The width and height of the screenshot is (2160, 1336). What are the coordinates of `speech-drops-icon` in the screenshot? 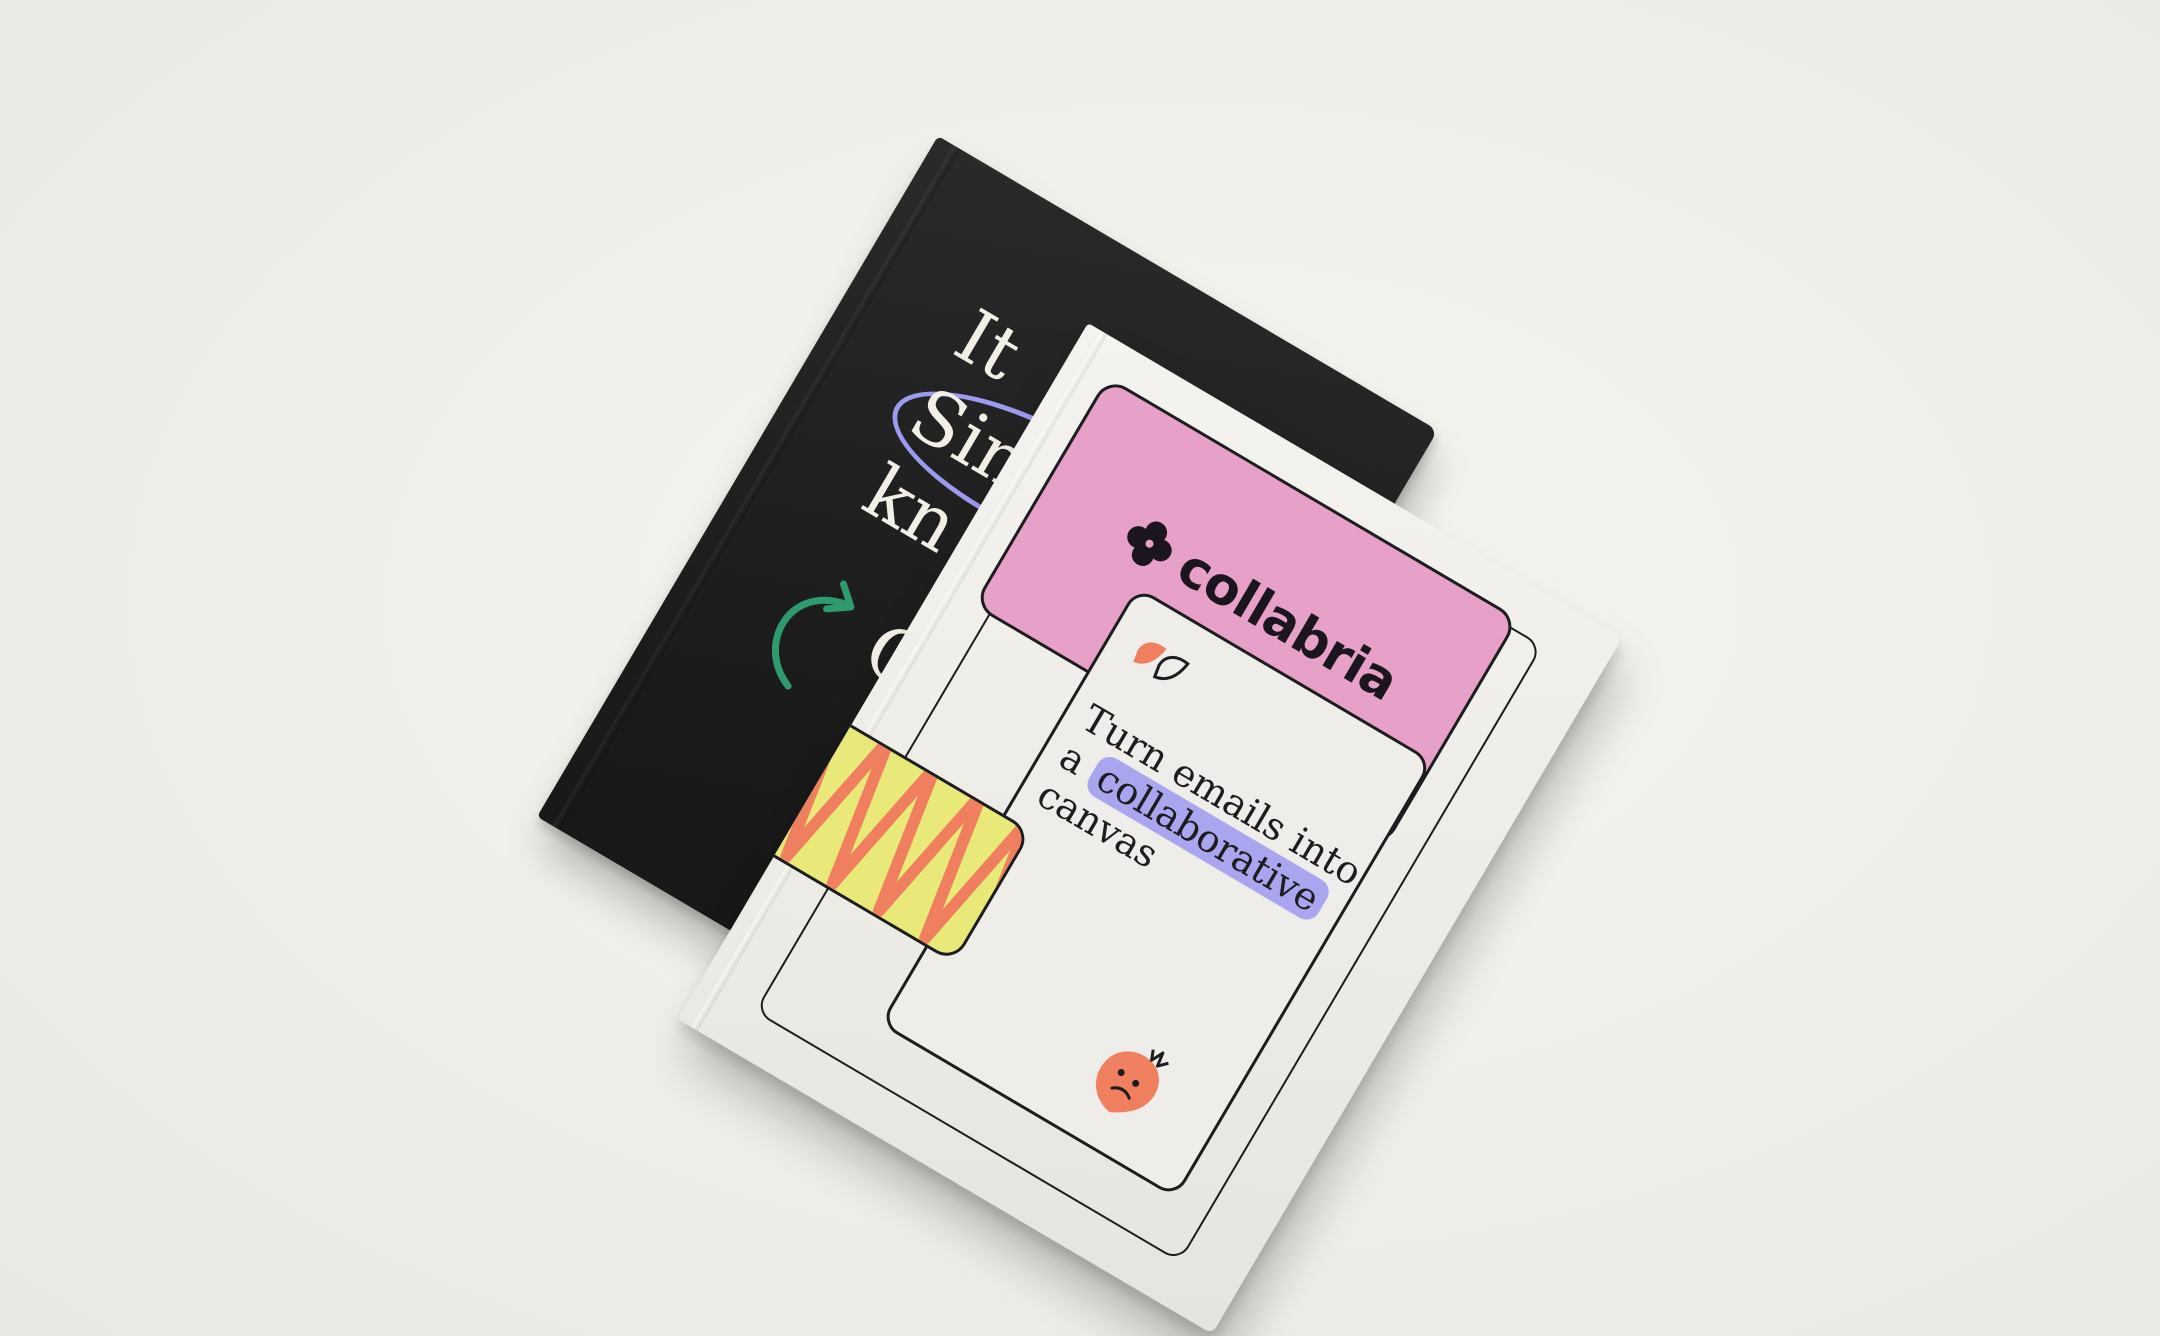 It's located at (1161, 661).